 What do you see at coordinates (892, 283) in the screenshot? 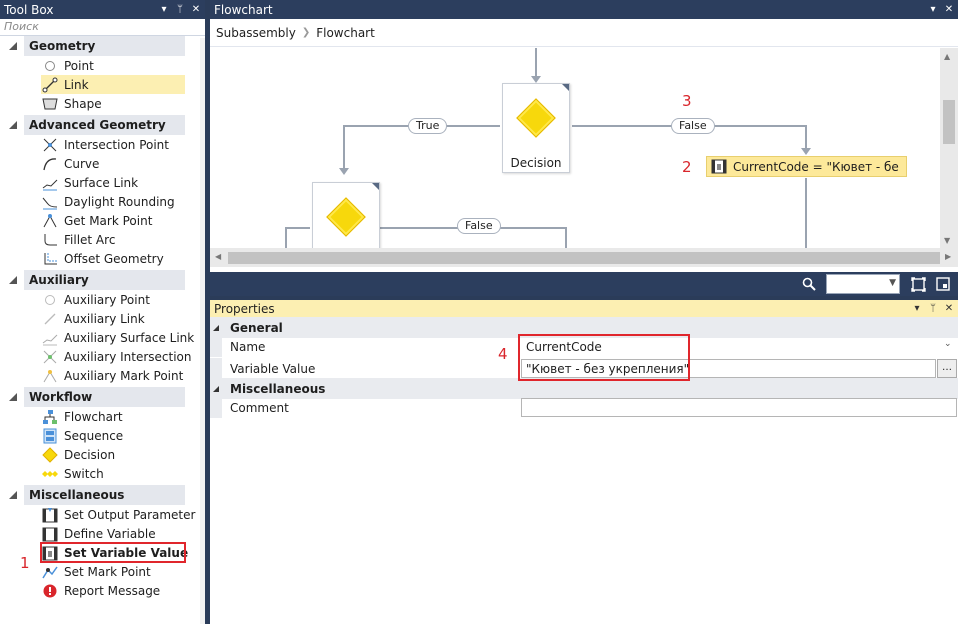
I see `chevron-down-icon: ▼` at bounding box center [892, 283].